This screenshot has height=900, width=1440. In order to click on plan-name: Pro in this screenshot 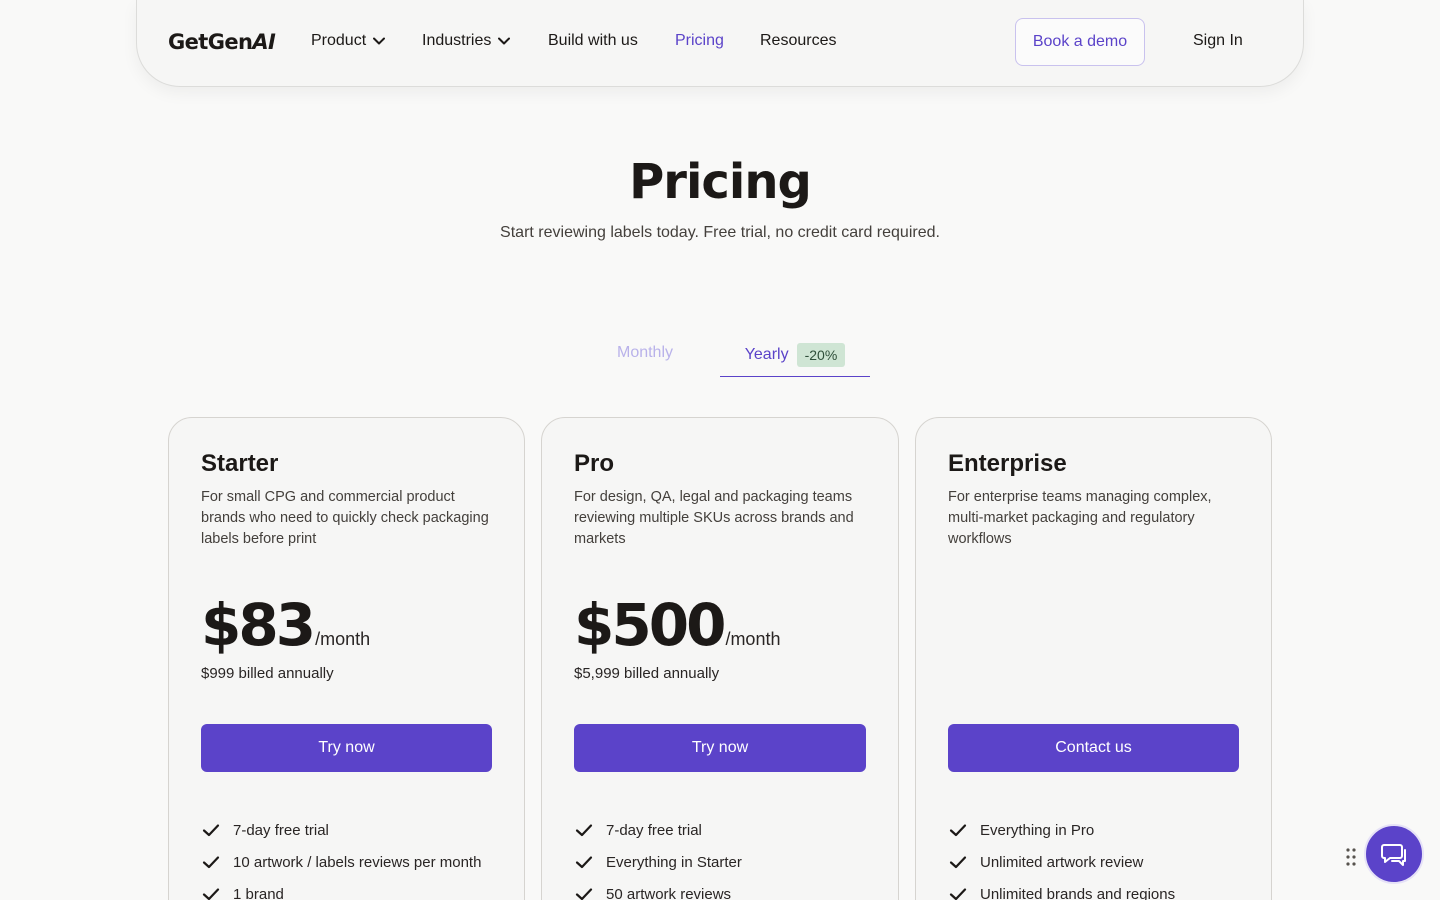, I will do `click(594, 463)`.